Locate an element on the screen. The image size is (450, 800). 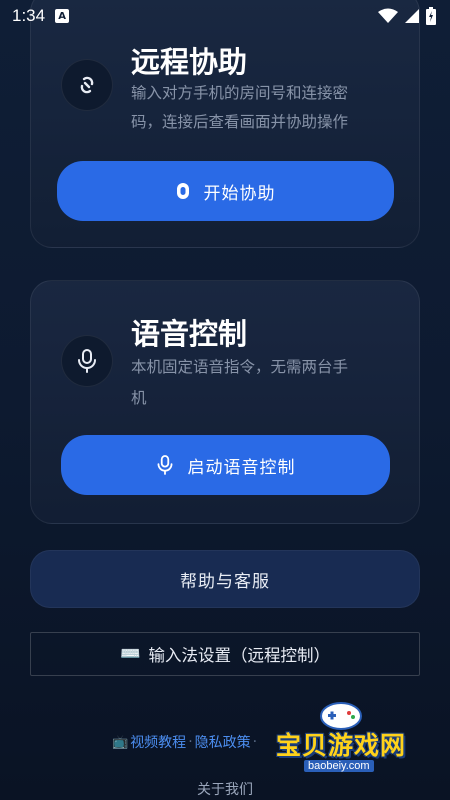
status-left: 1:34 A is located at coordinates (41, 16).